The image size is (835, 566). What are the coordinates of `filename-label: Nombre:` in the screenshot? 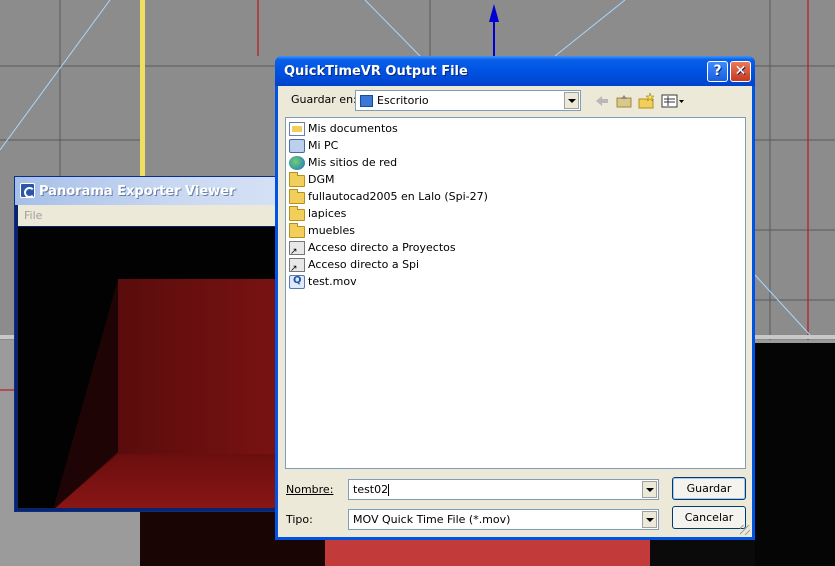 It's located at (310, 489).